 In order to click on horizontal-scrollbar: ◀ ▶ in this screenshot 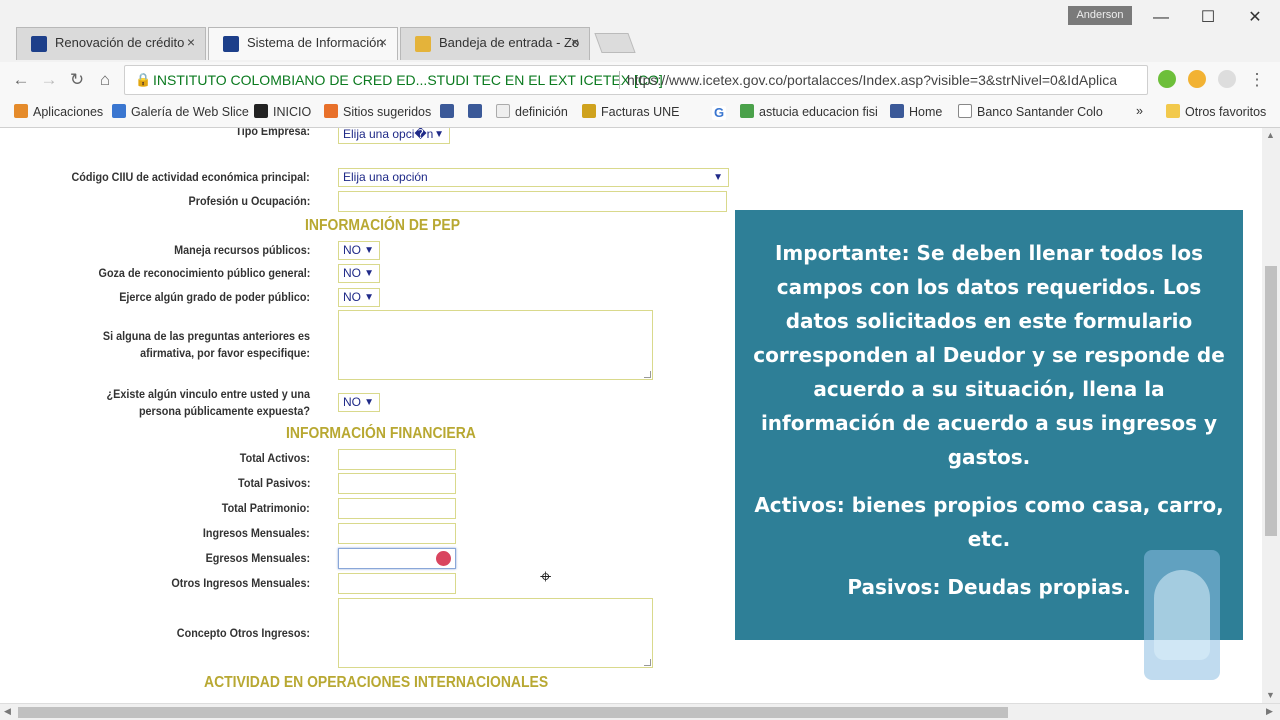, I will do `click(640, 711)`.